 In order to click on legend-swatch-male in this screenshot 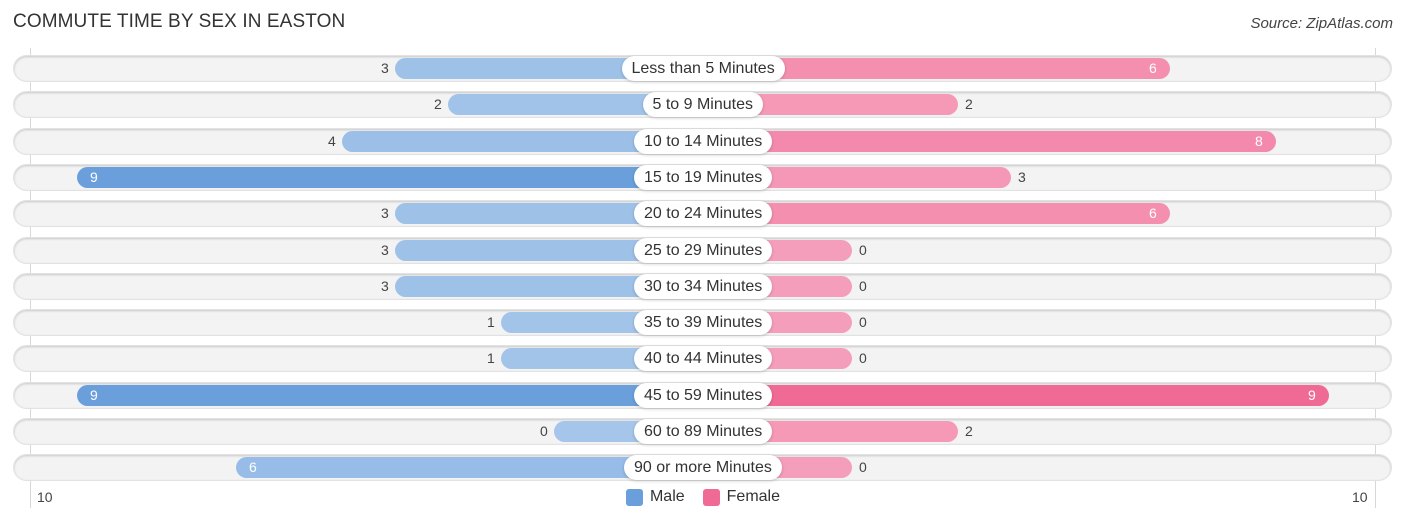, I will do `click(634, 497)`.